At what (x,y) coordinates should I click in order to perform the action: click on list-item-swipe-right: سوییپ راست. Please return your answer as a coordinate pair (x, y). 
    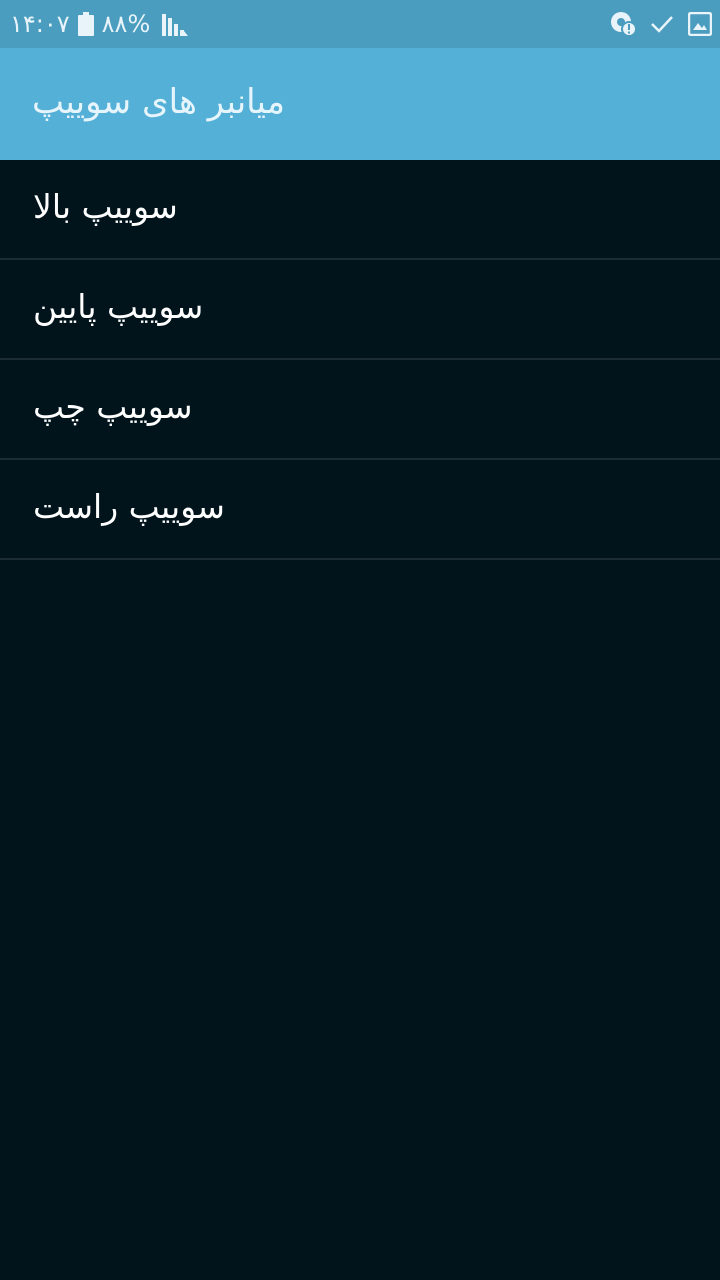
    Looking at the image, I should click on (360, 510).